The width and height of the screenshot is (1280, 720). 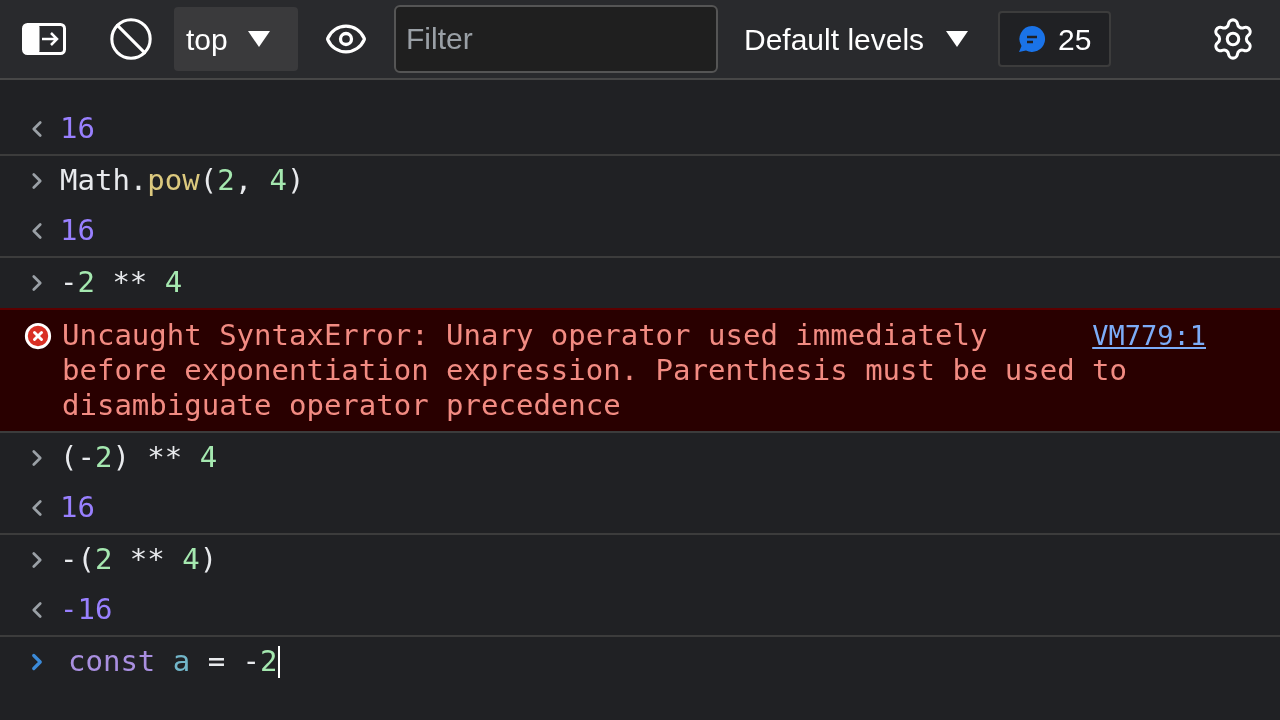 I want to click on code-line: const a = -2, so click(x=173, y=662).